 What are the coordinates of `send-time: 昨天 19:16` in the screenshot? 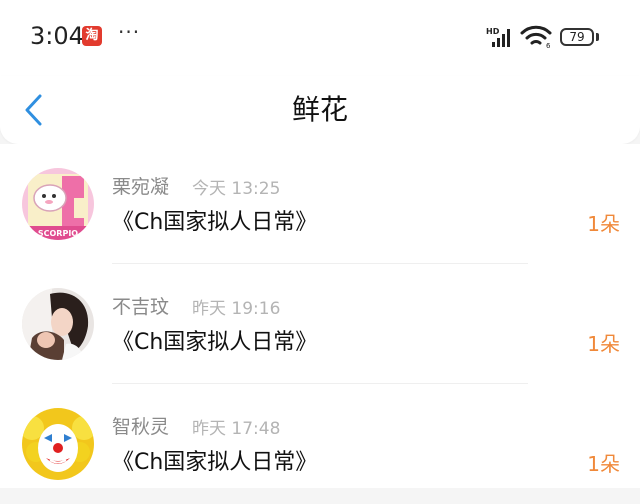 It's located at (236, 309).